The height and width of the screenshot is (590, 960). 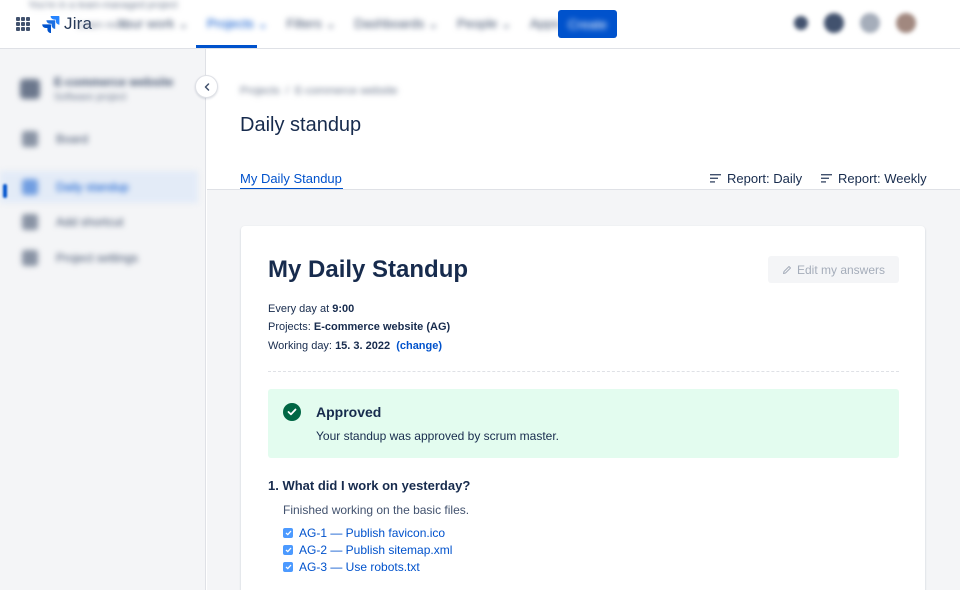 What do you see at coordinates (260, 91) in the screenshot?
I see `breadcrumb-projects: Projects` at bounding box center [260, 91].